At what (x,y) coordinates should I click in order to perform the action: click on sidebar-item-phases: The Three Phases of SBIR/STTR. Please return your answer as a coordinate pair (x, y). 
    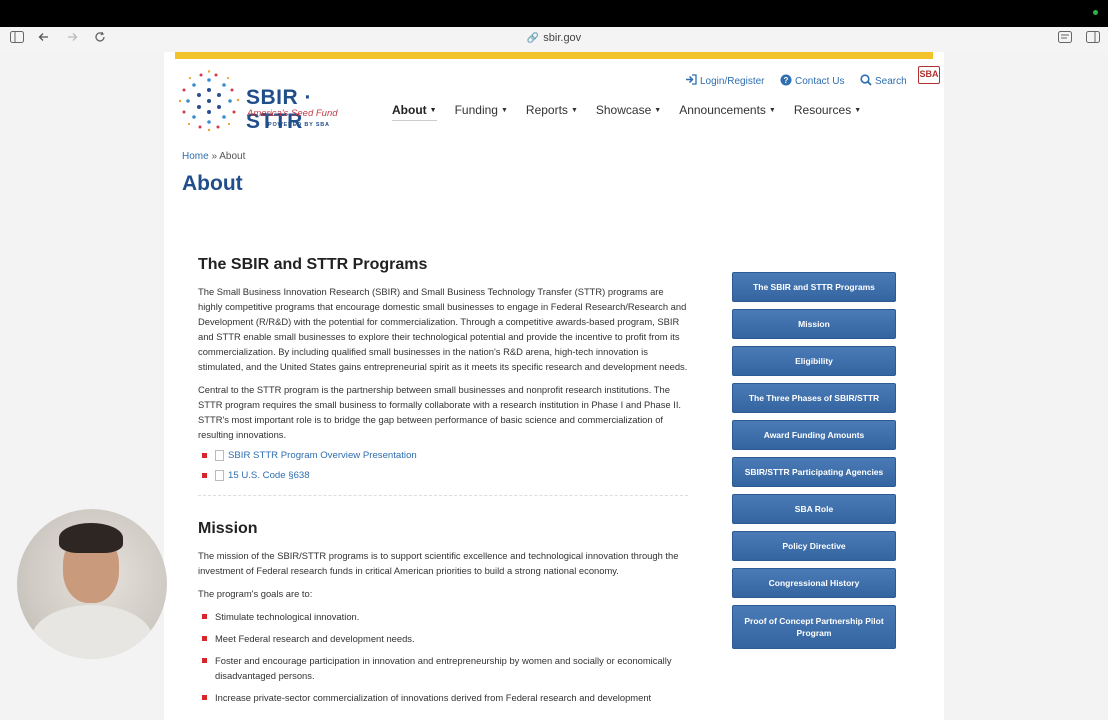
    Looking at the image, I should click on (814, 398).